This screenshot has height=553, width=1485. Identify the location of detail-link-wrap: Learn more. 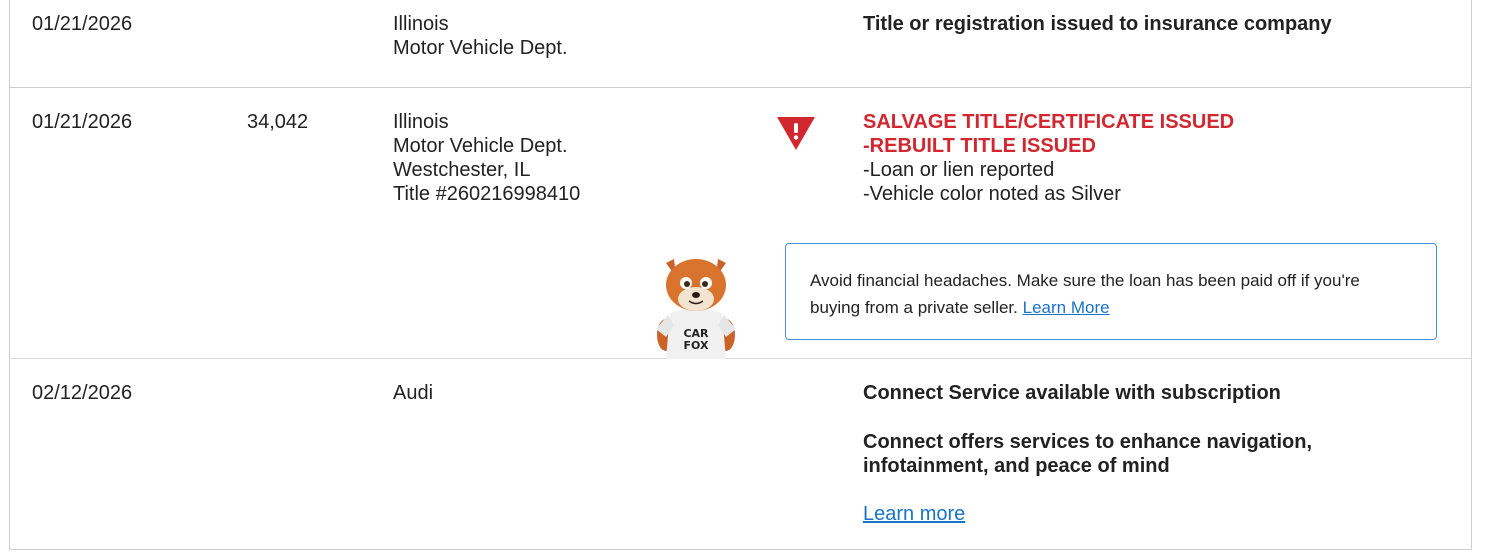
(1143, 514).